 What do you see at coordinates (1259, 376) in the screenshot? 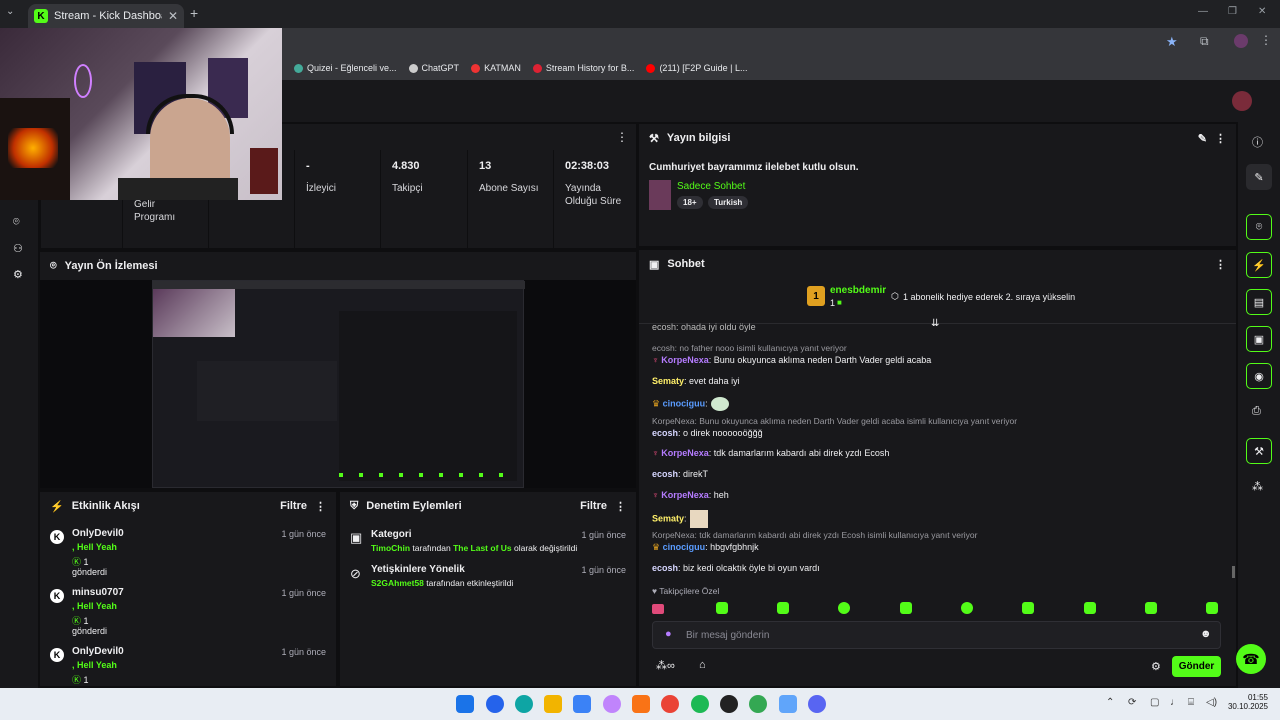
I see `broadcast-button: ◉` at bounding box center [1259, 376].